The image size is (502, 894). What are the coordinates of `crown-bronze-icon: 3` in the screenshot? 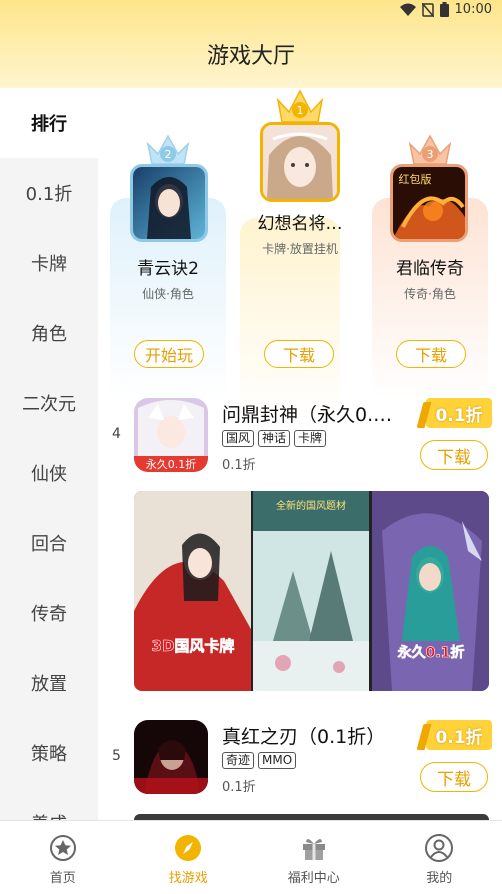 It's located at (430, 149).